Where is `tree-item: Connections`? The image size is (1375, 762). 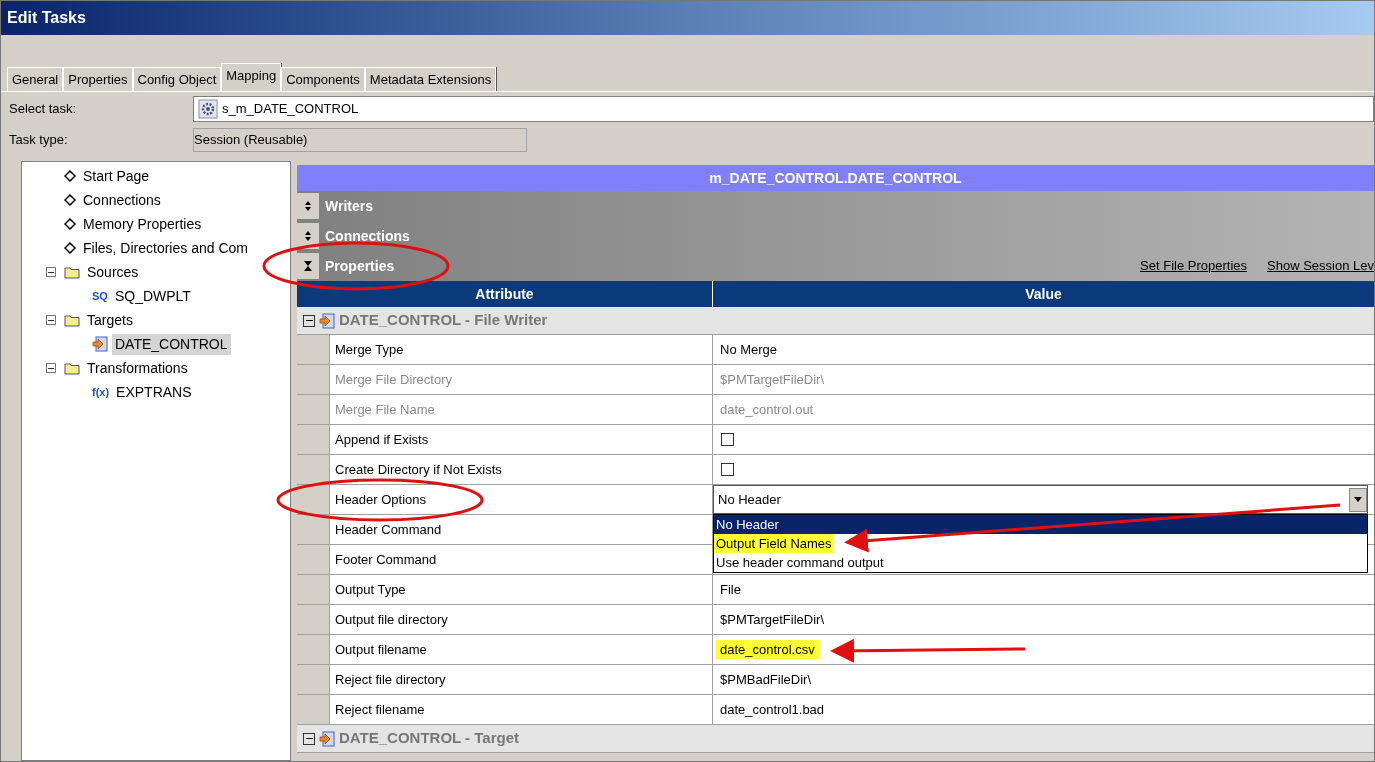 tree-item: Connections is located at coordinates (122, 200).